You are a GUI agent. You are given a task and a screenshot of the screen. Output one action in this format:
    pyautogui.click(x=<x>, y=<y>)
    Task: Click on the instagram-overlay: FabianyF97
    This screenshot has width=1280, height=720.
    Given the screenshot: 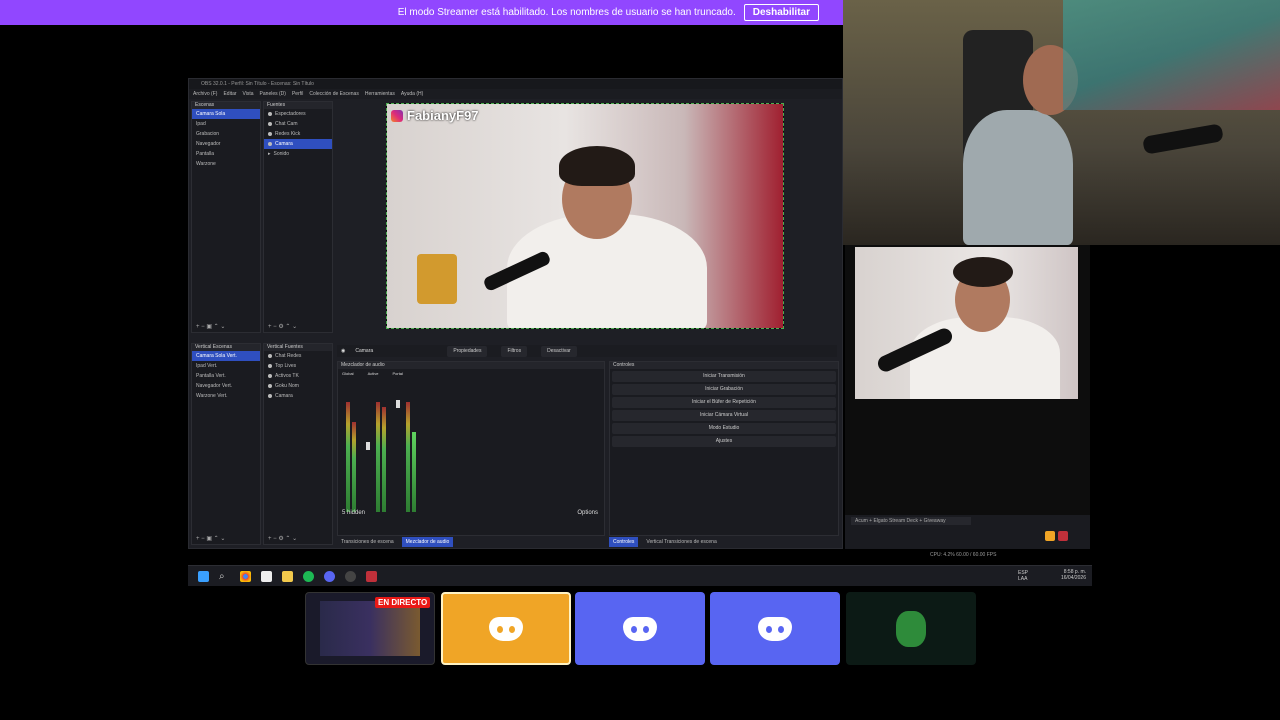 What is the action you would take?
    pyautogui.click(x=435, y=115)
    